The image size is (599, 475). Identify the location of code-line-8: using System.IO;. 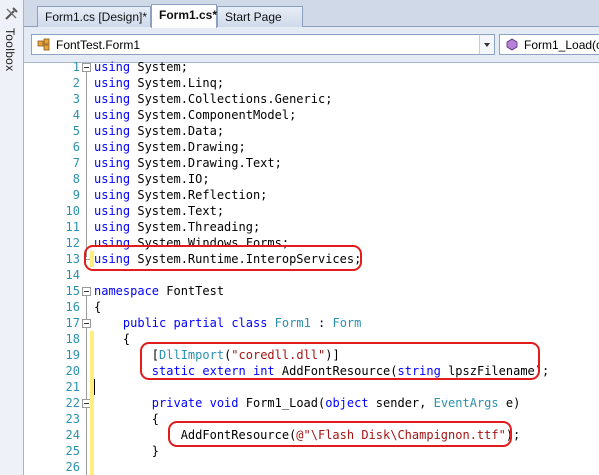
(152, 179).